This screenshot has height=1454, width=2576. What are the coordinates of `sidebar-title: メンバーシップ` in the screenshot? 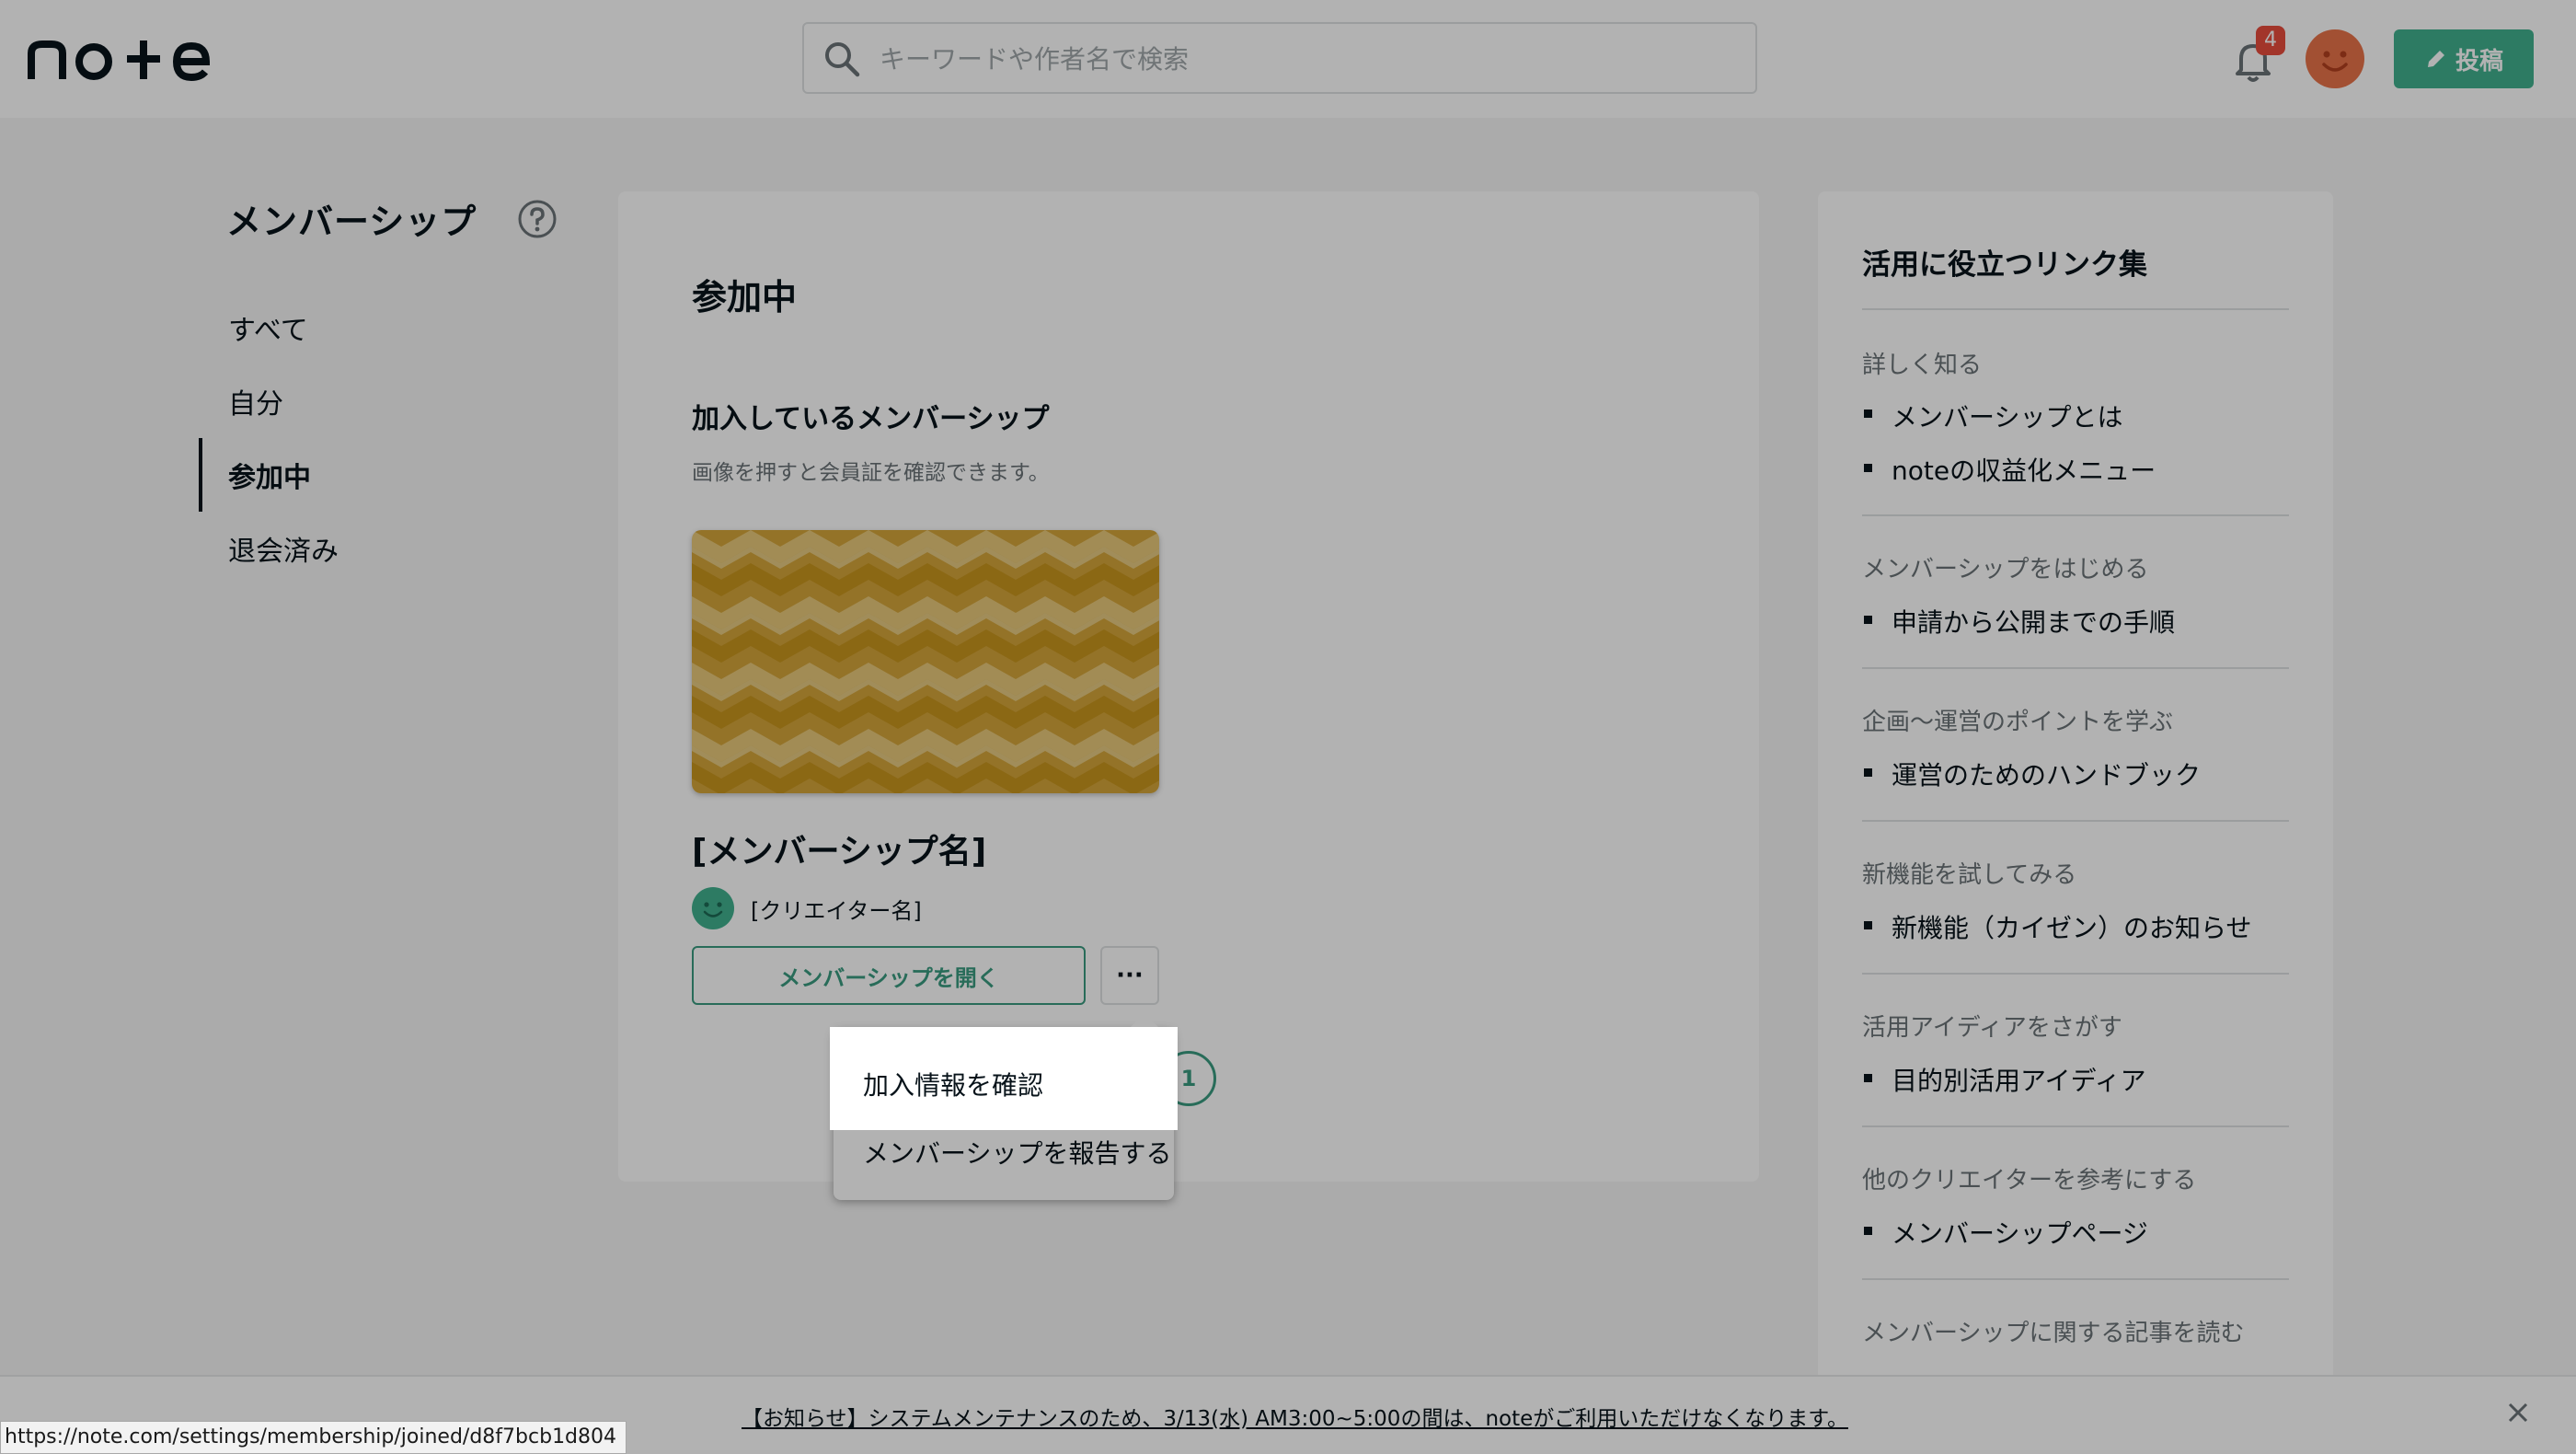 It's located at (351, 222).